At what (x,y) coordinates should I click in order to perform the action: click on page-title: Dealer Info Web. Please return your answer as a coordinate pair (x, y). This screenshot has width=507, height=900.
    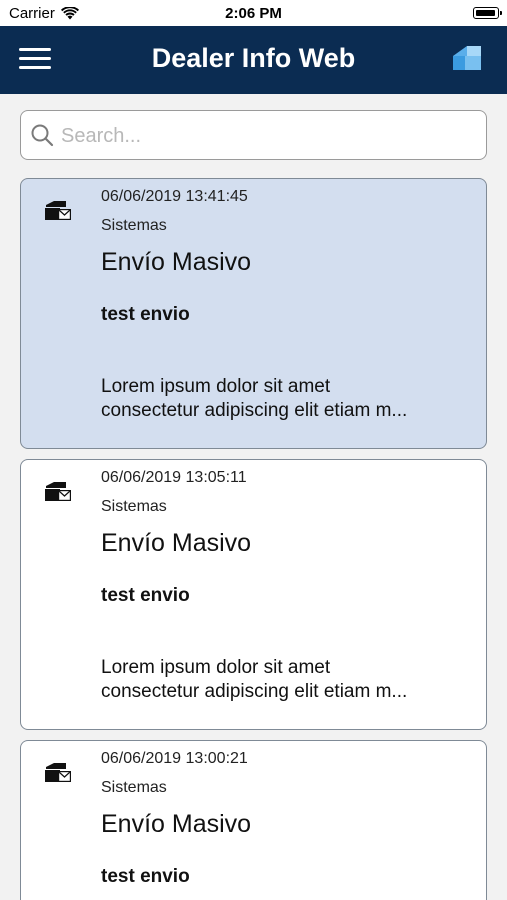
    Looking at the image, I should click on (253, 58).